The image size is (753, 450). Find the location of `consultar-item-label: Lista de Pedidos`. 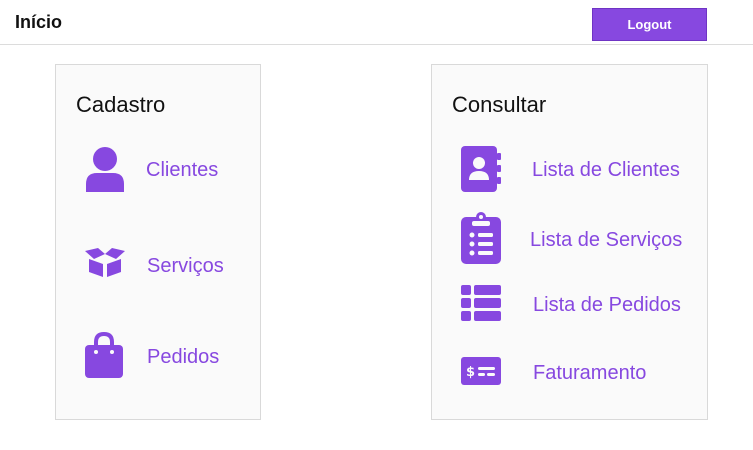

consultar-item-label: Lista de Pedidos is located at coordinates (607, 305).